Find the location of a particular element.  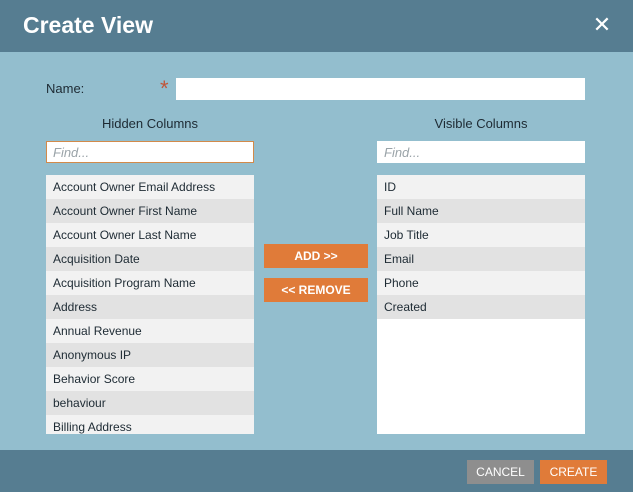

list-item: Account Owner Email Address is located at coordinates (150, 187).